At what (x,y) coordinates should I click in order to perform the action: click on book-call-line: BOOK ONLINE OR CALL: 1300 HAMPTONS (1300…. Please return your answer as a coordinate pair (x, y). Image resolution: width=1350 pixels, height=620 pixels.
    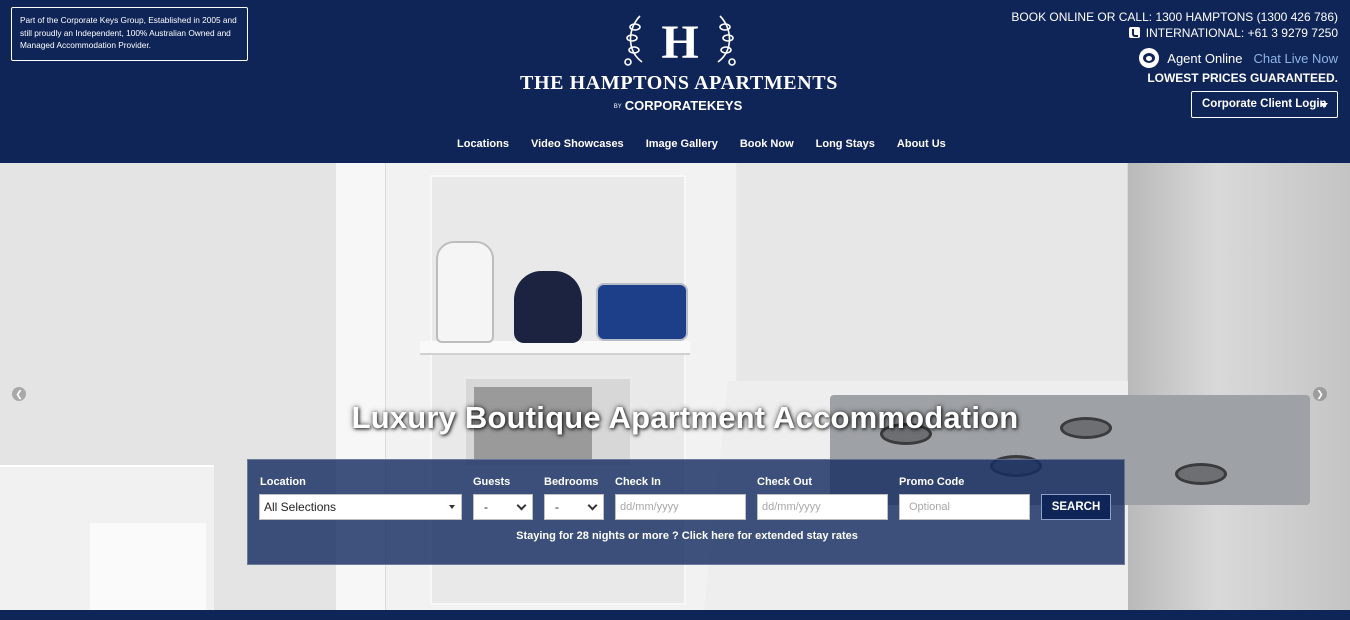
    Looking at the image, I should click on (1174, 17).